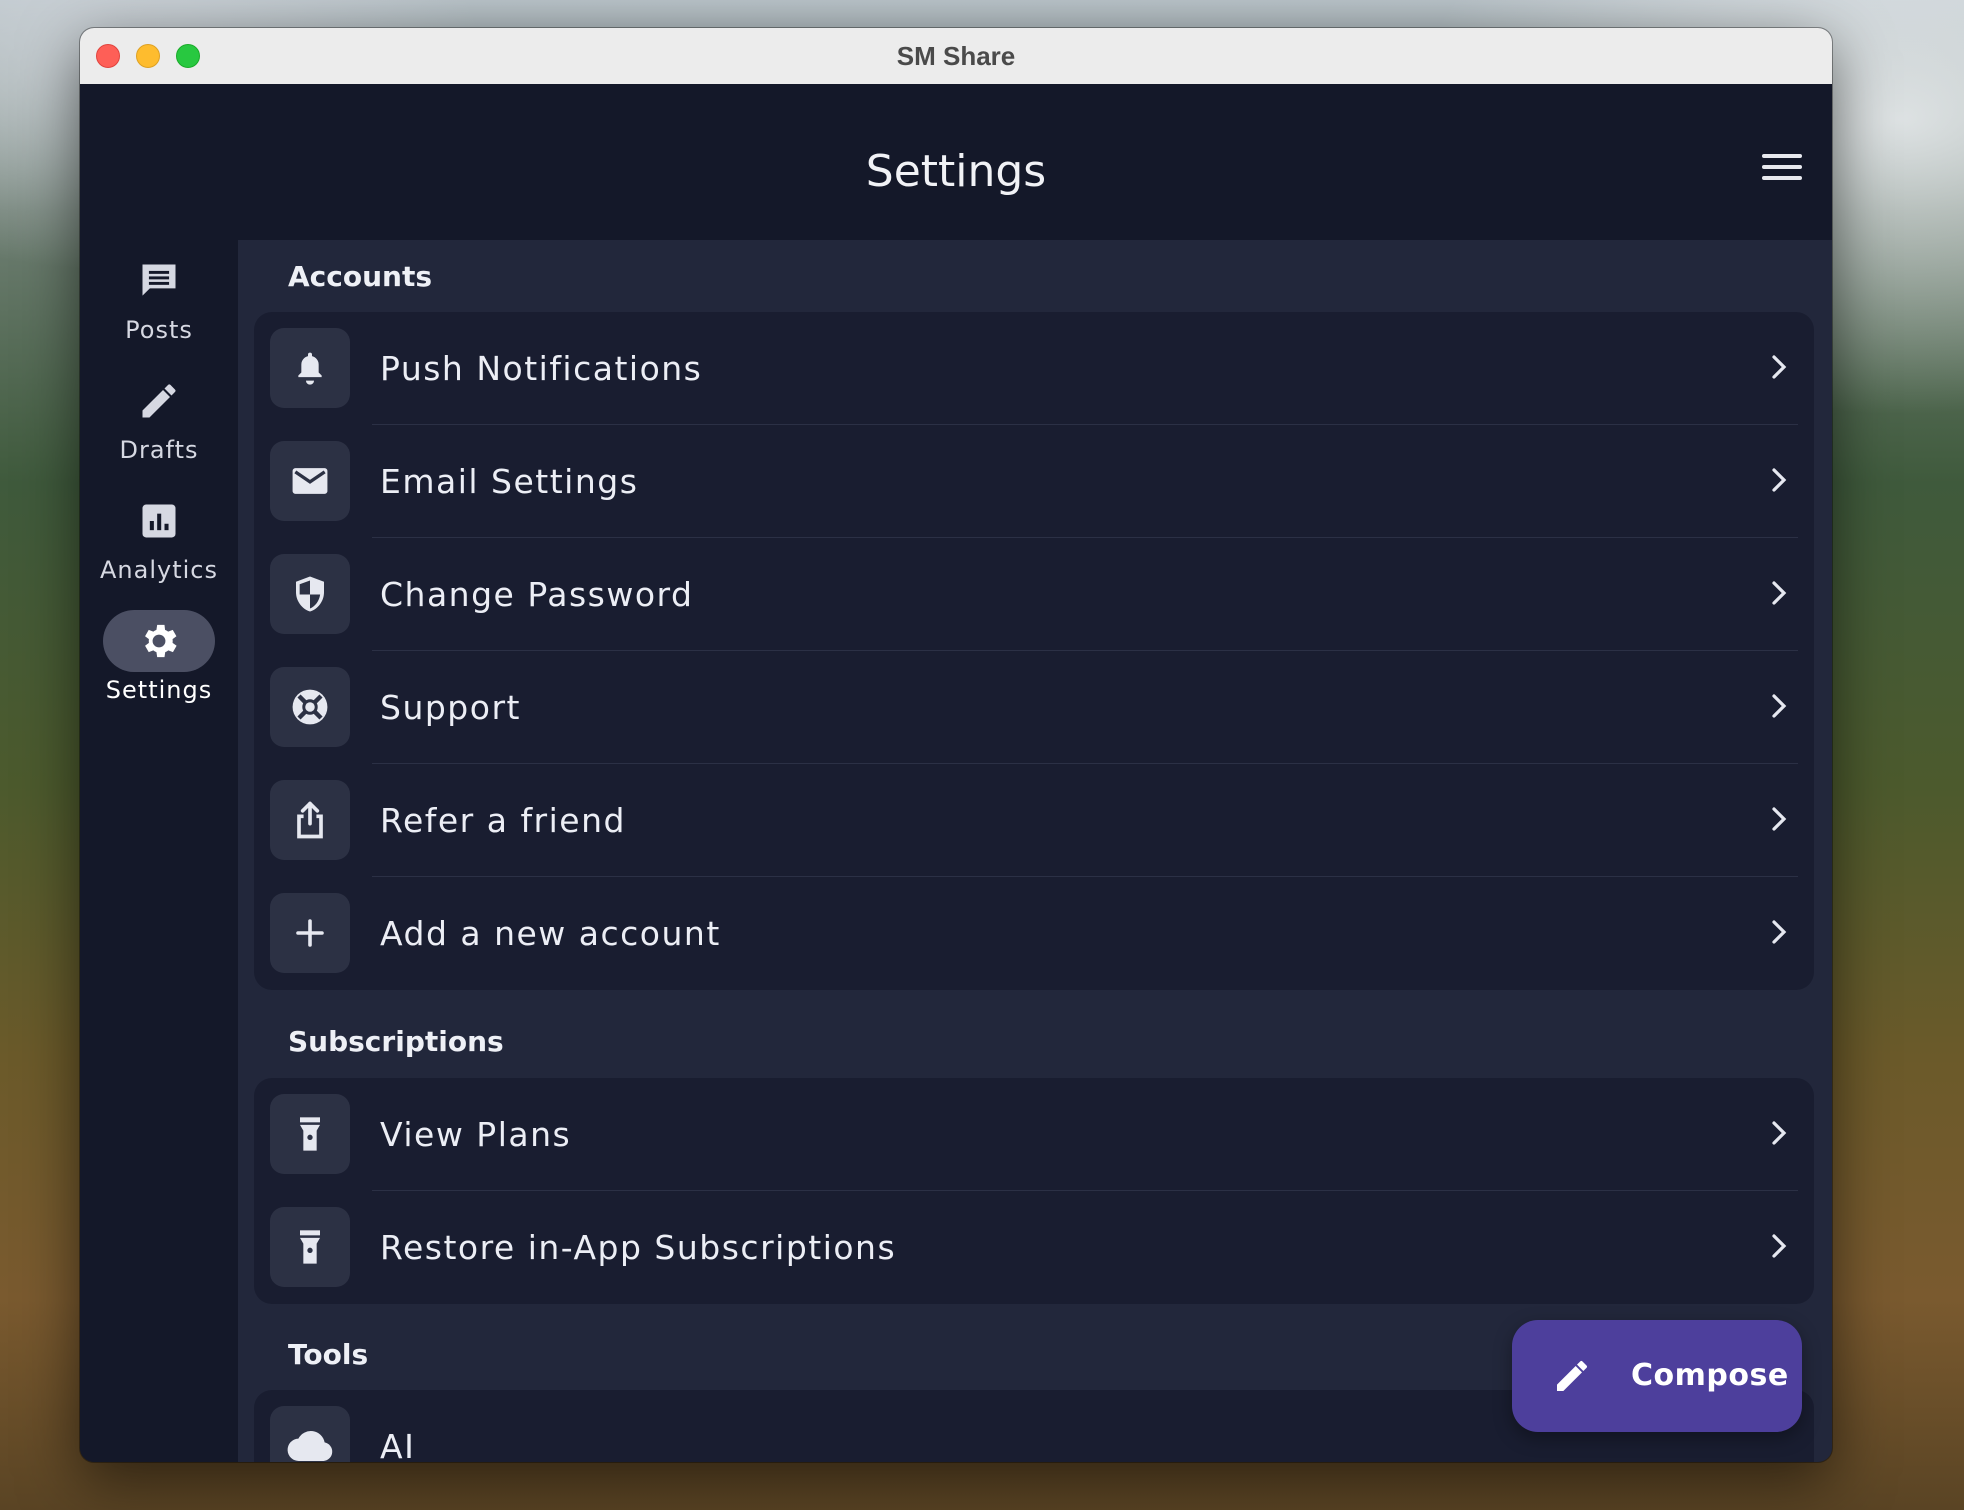  Describe the element at coordinates (503, 820) in the screenshot. I see `row-label: Refer a friend` at that location.